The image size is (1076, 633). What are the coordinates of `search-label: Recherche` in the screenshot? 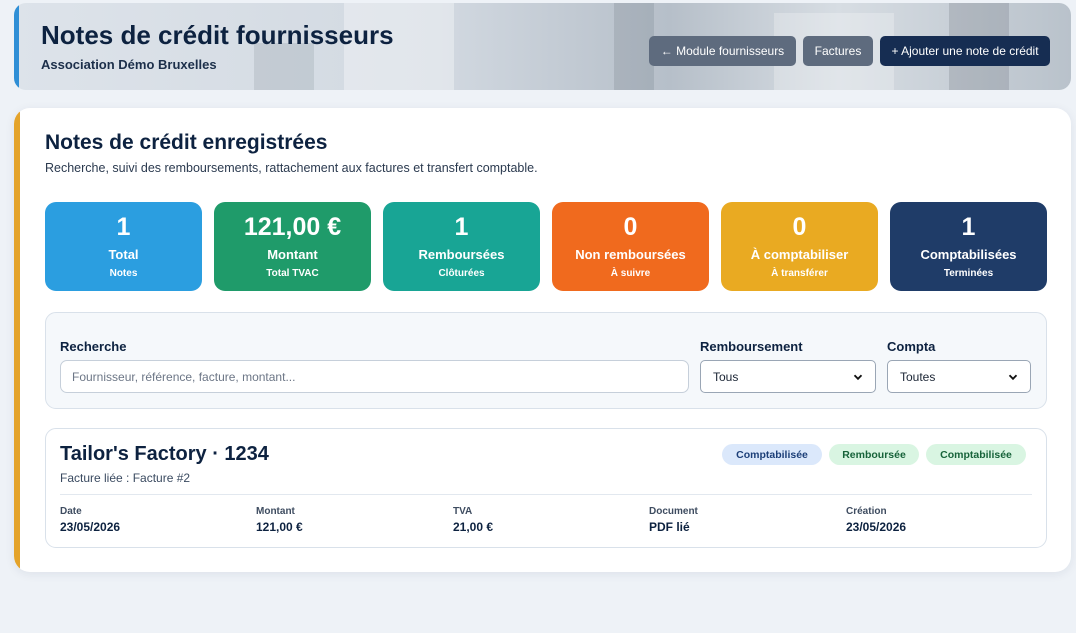 It's located at (93, 346).